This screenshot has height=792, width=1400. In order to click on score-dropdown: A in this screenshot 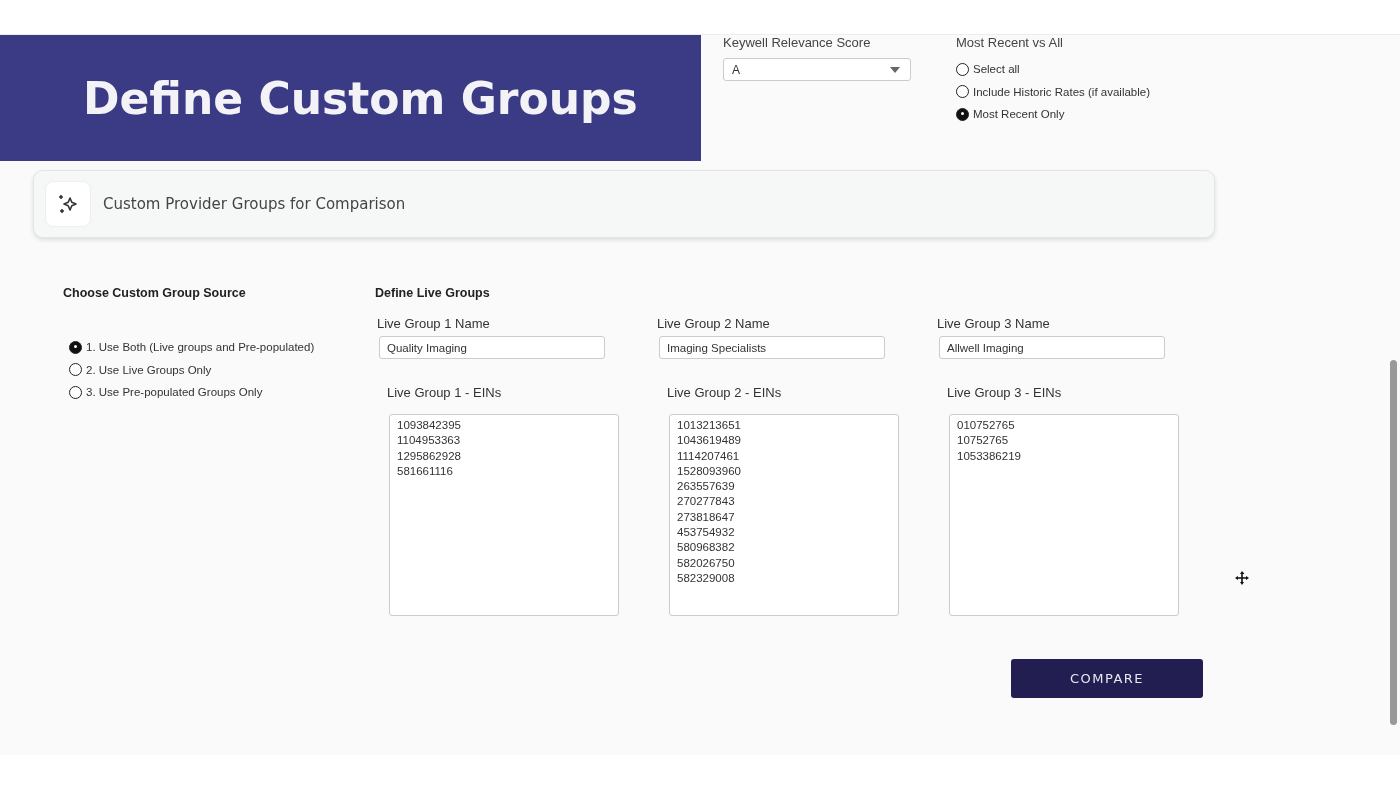, I will do `click(817, 69)`.